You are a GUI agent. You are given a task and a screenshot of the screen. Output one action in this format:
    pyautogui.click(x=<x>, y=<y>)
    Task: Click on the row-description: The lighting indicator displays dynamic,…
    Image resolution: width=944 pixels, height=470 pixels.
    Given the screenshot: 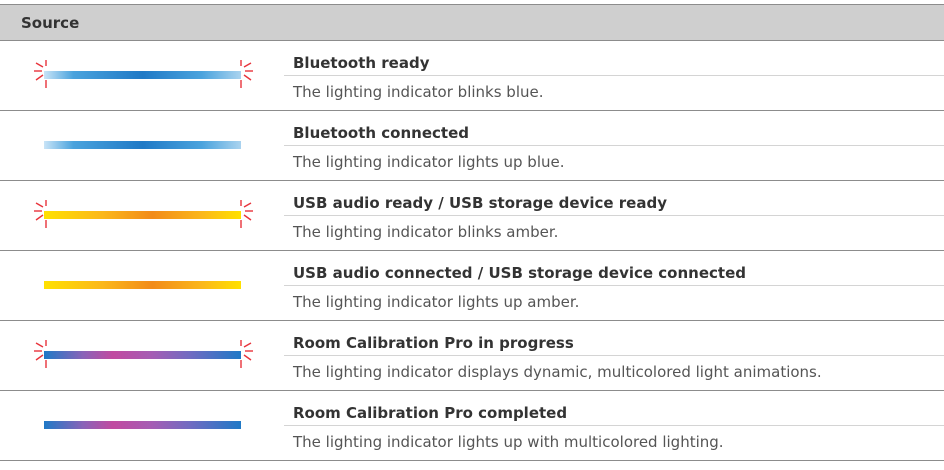 What is the action you would take?
    pyautogui.click(x=557, y=372)
    